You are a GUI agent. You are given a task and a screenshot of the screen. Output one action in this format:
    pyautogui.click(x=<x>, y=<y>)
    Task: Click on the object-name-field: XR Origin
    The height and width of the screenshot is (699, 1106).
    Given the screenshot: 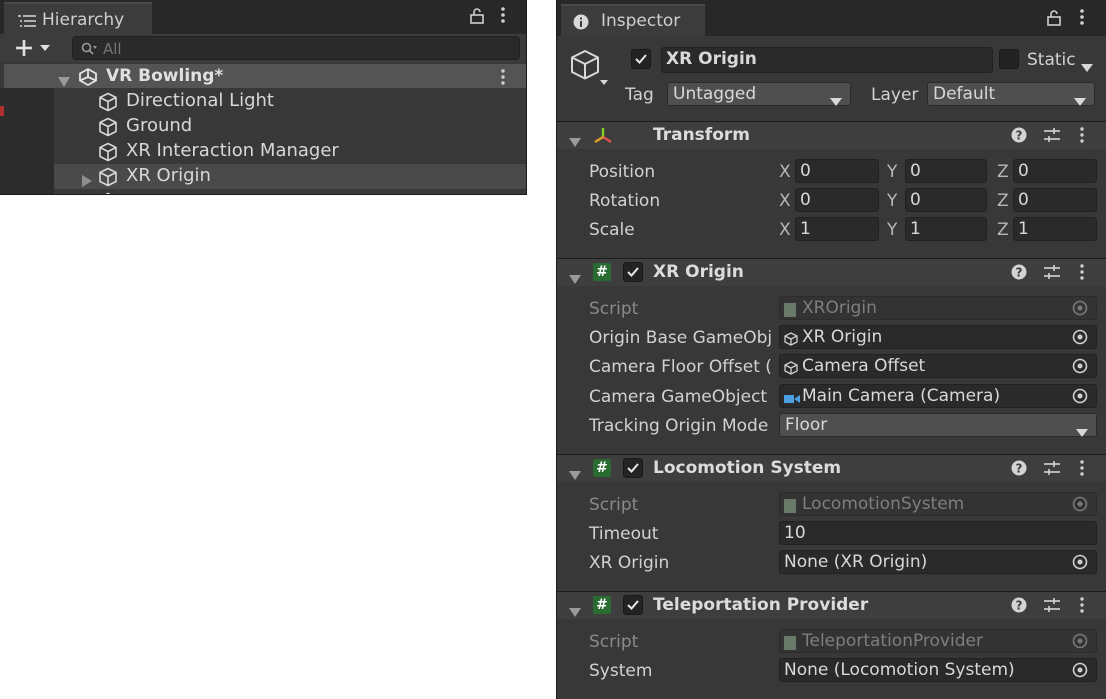 What is the action you would take?
    pyautogui.click(x=827, y=60)
    